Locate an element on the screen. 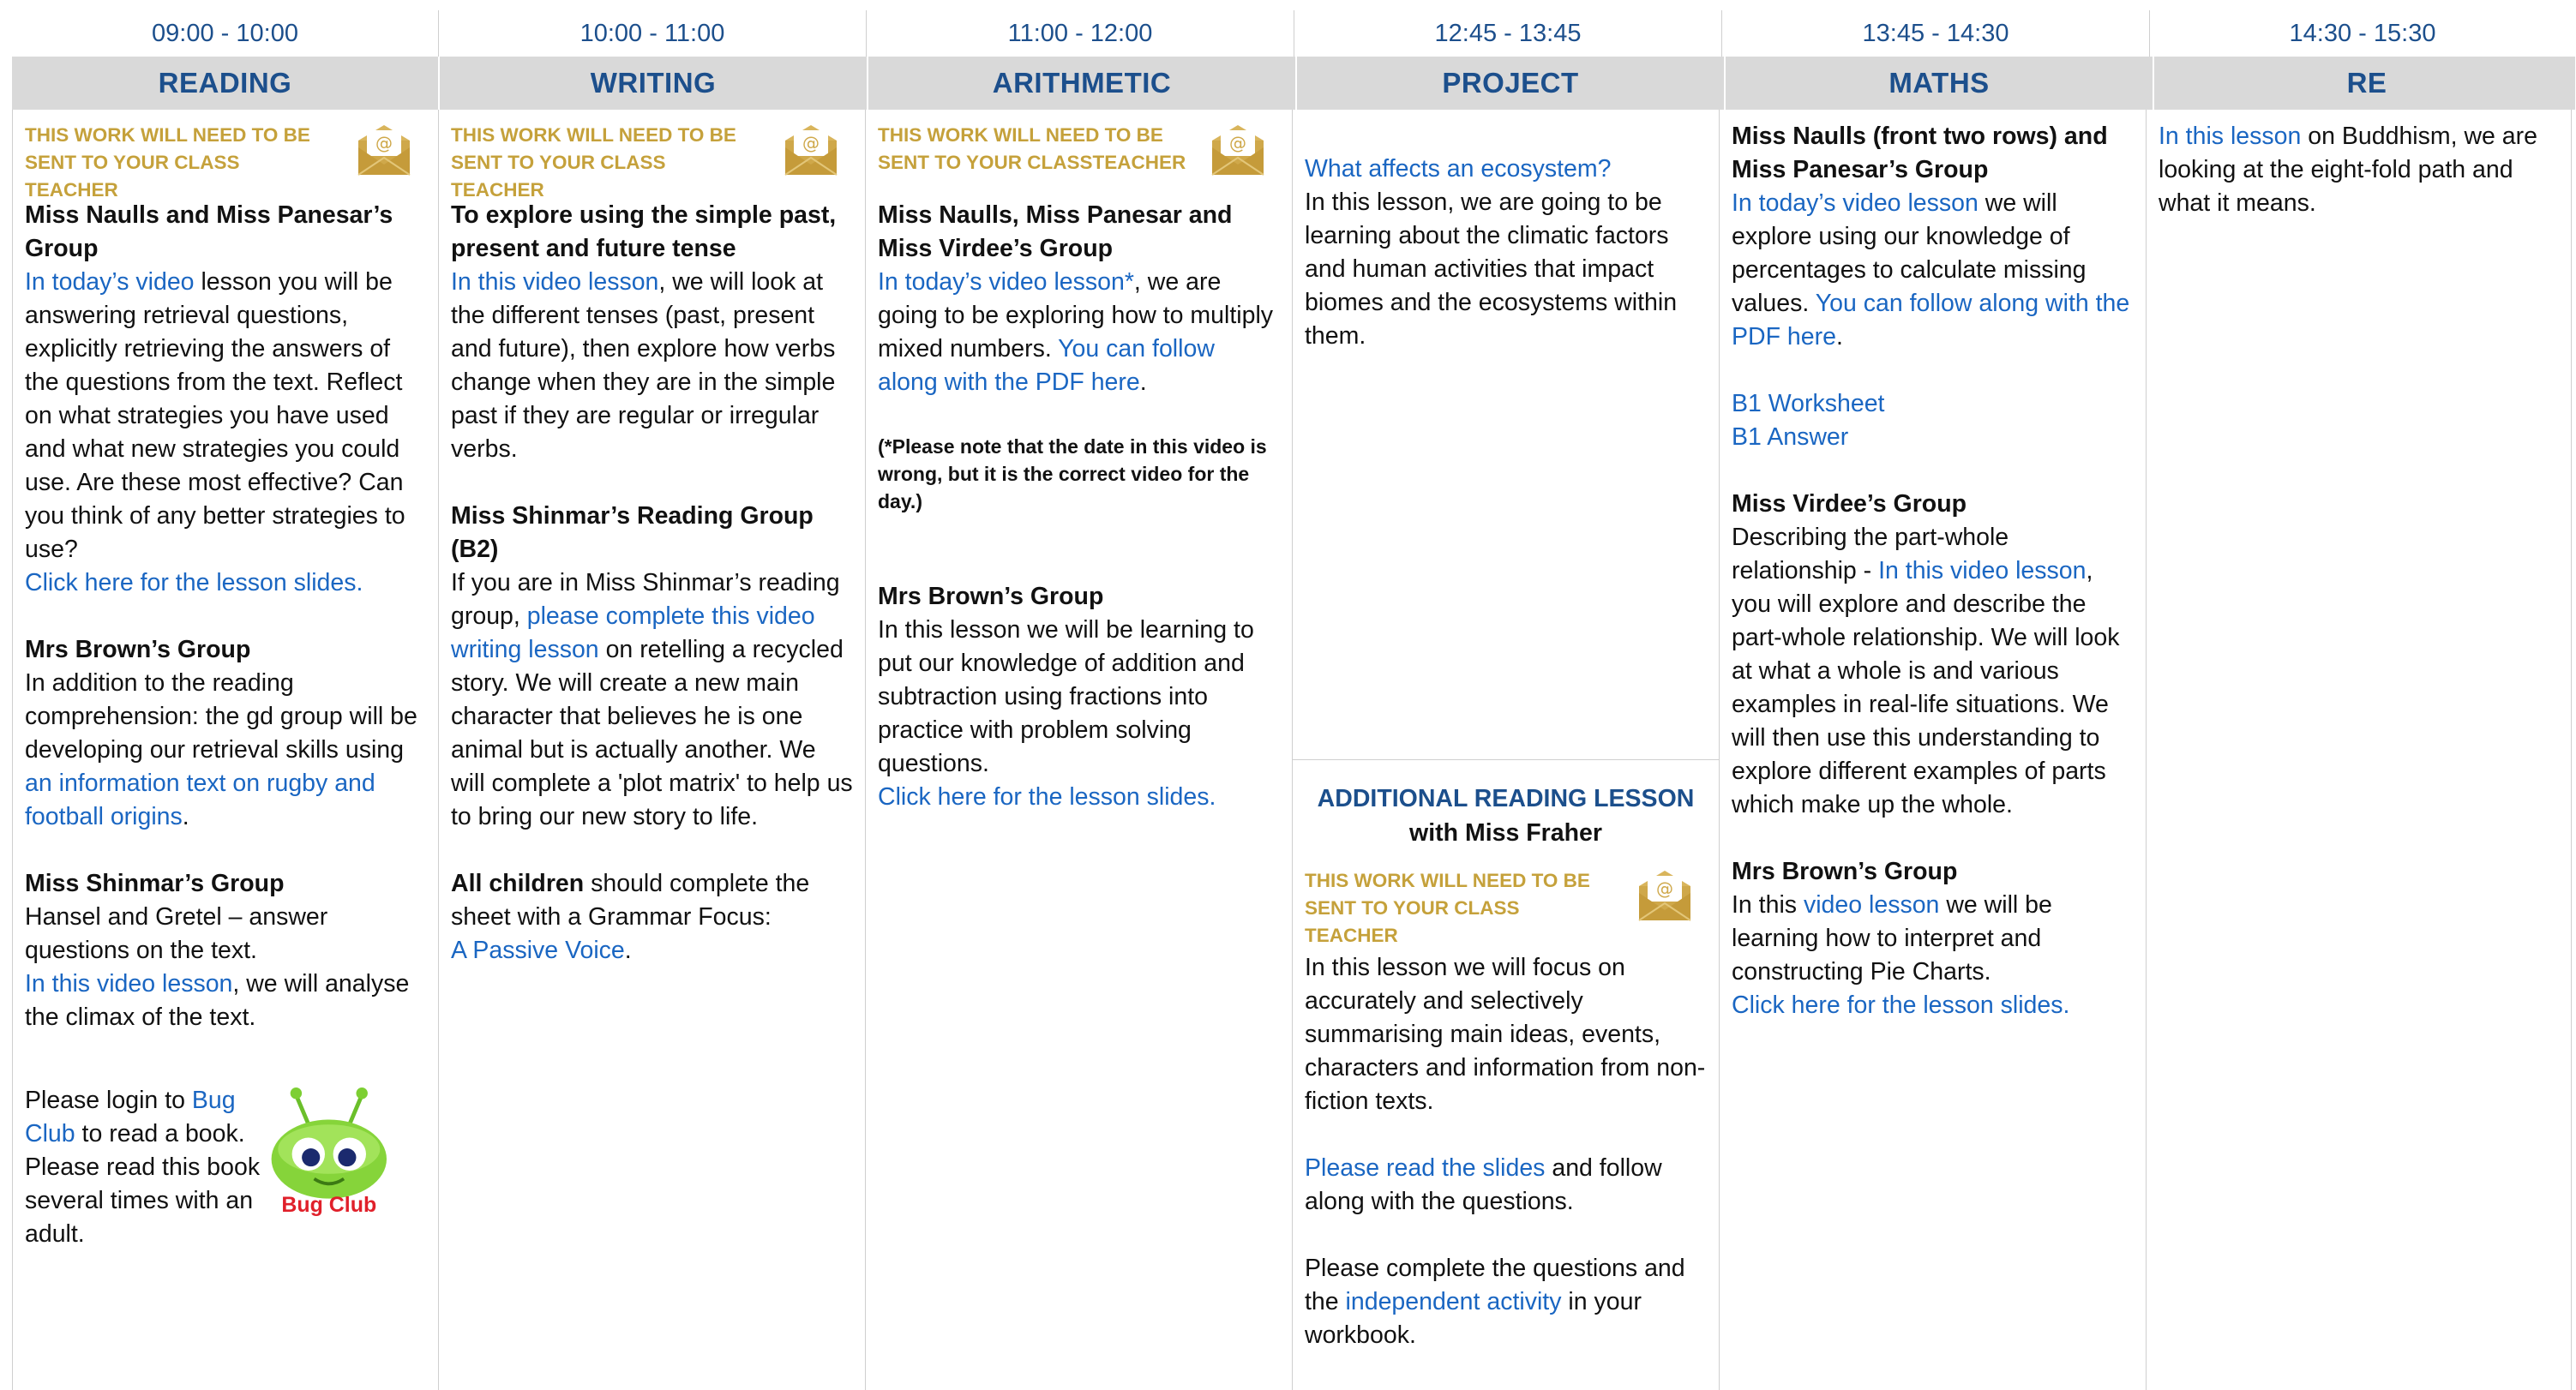 This screenshot has width=2576, height=1390. b1-answer-link: B1 Answer is located at coordinates (1790, 437).